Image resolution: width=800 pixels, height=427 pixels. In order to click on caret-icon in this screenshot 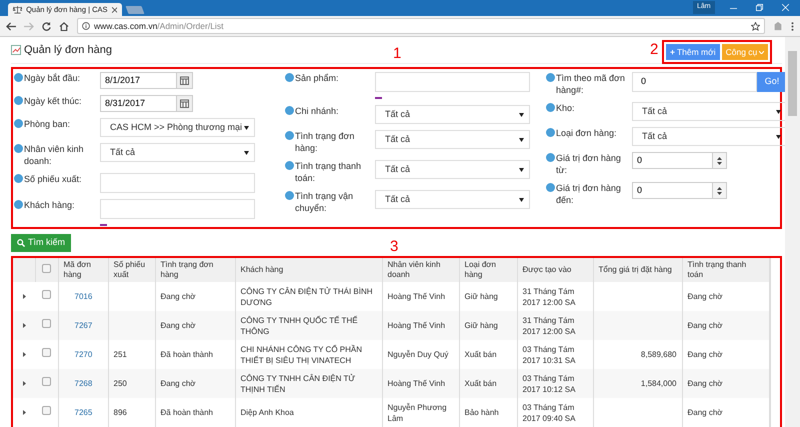, I will do `click(761, 52)`.